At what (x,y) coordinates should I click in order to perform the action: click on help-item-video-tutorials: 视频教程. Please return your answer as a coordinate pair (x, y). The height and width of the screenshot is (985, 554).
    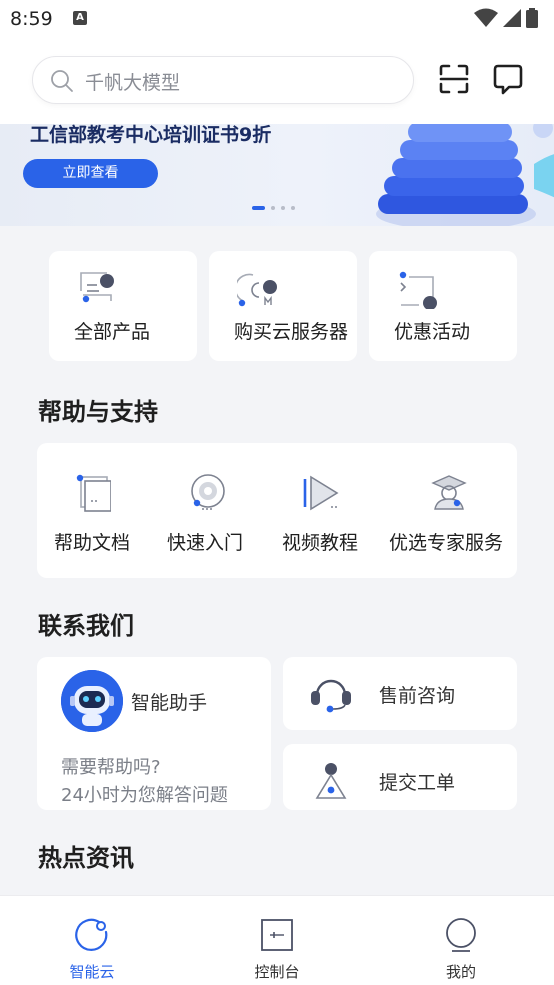
    Looking at the image, I should click on (322, 510).